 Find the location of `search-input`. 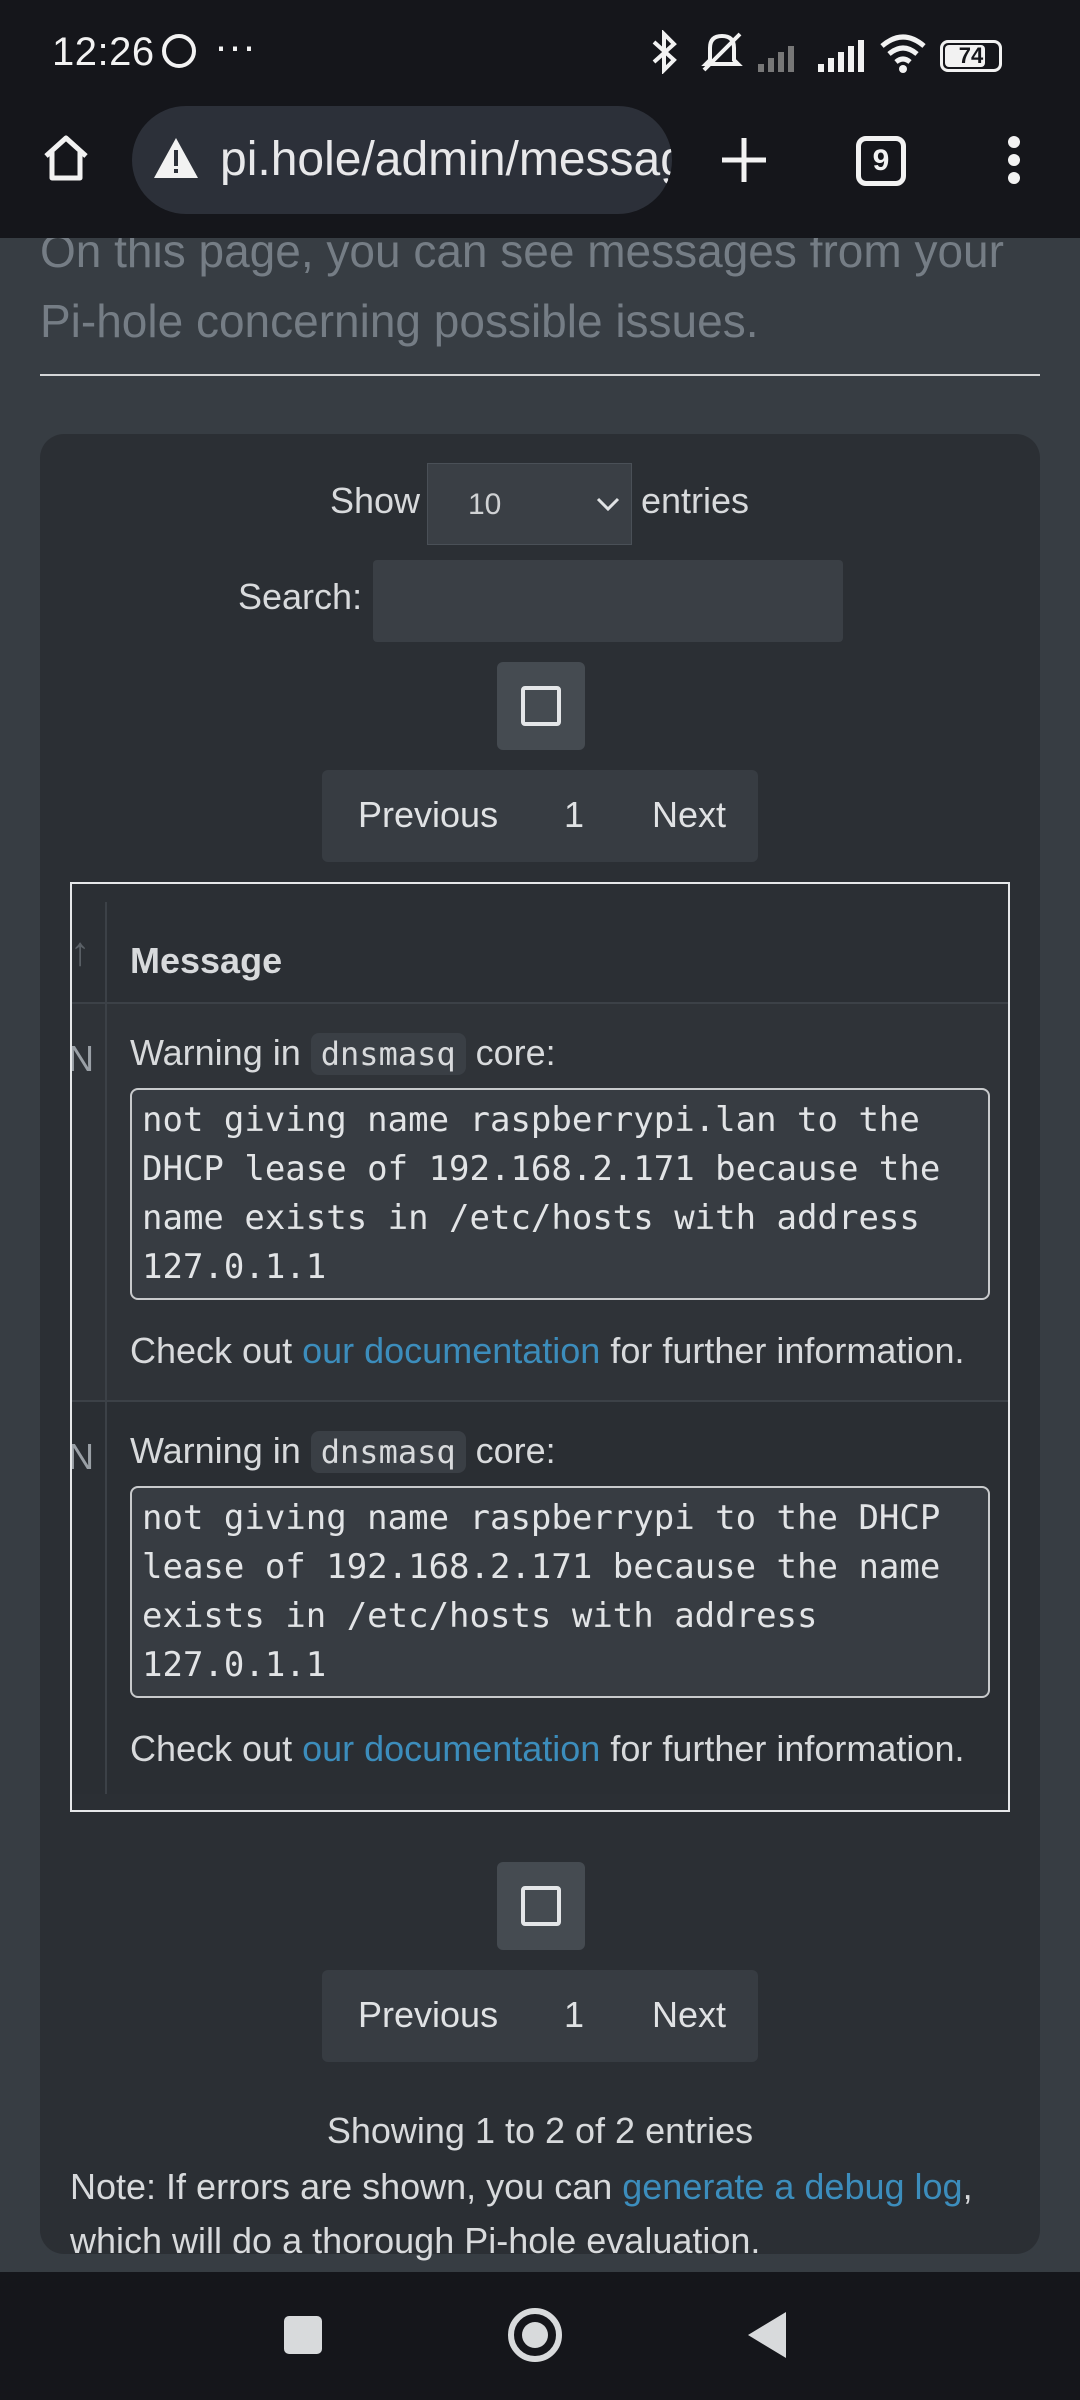

search-input is located at coordinates (608, 601).